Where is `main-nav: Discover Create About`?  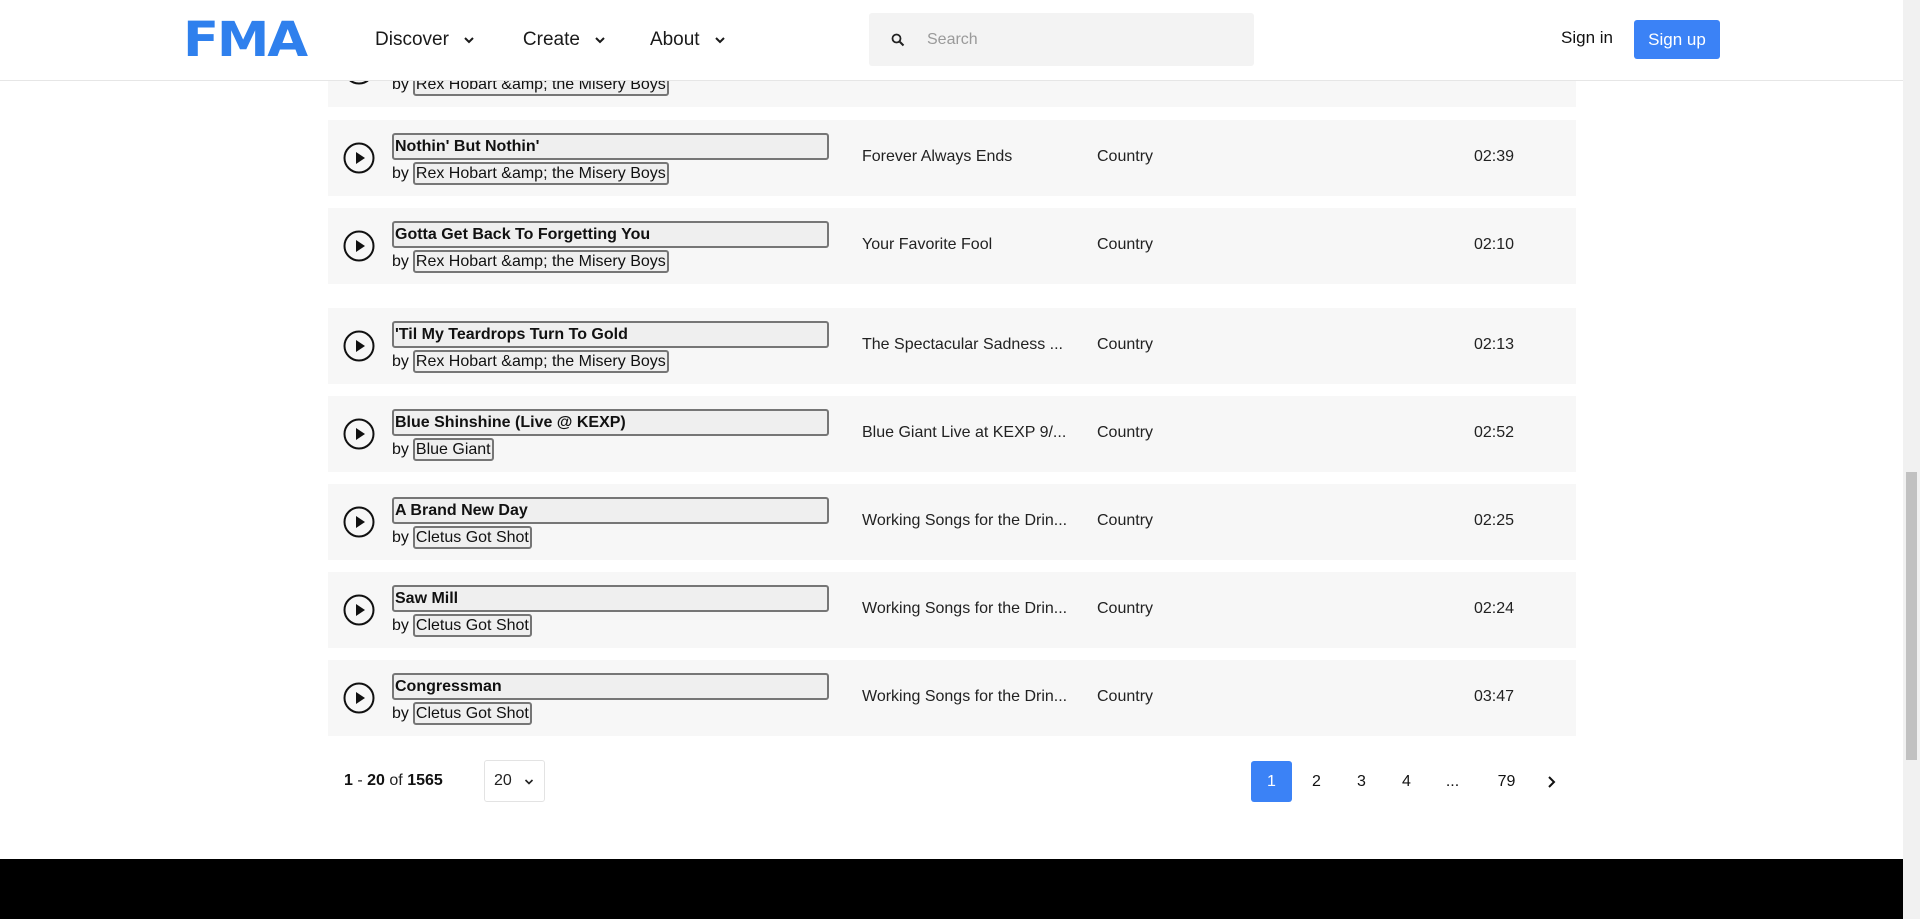
main-nav: Discover Create About is located at coordinates (550, 40).